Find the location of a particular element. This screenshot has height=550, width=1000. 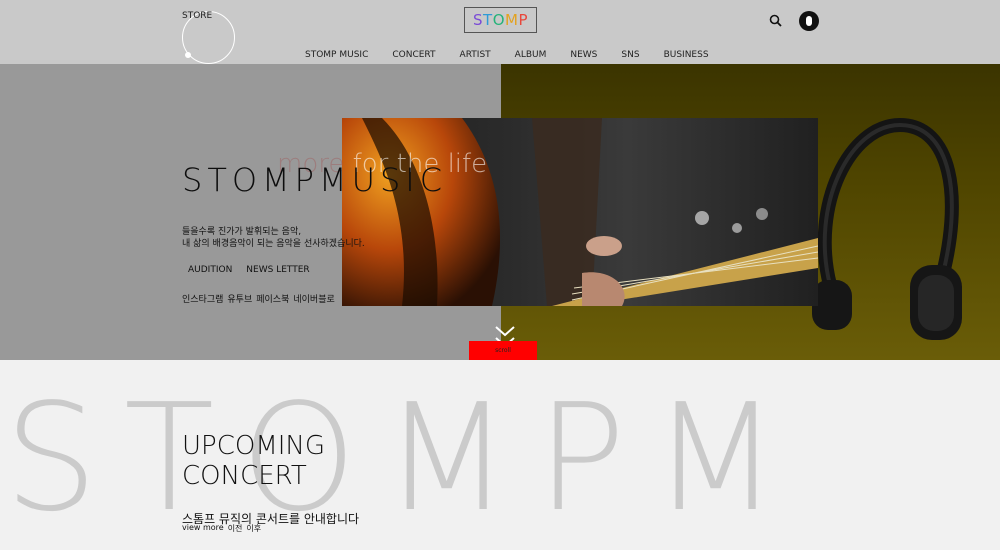

nav-item-album: ALBUM is located at coordinates (531, 55).